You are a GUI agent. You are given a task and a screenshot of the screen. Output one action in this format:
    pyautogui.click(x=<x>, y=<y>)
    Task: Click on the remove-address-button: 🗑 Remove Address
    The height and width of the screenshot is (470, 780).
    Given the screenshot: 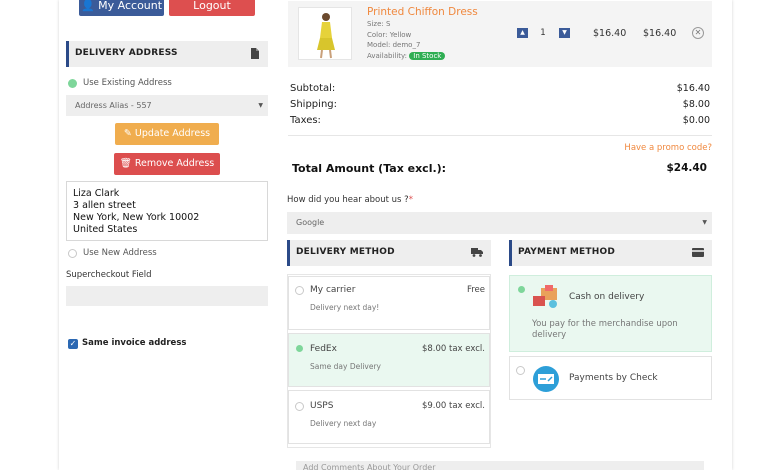 What is the action you would take?
    pyautogui.click(x=167, y=164)
    